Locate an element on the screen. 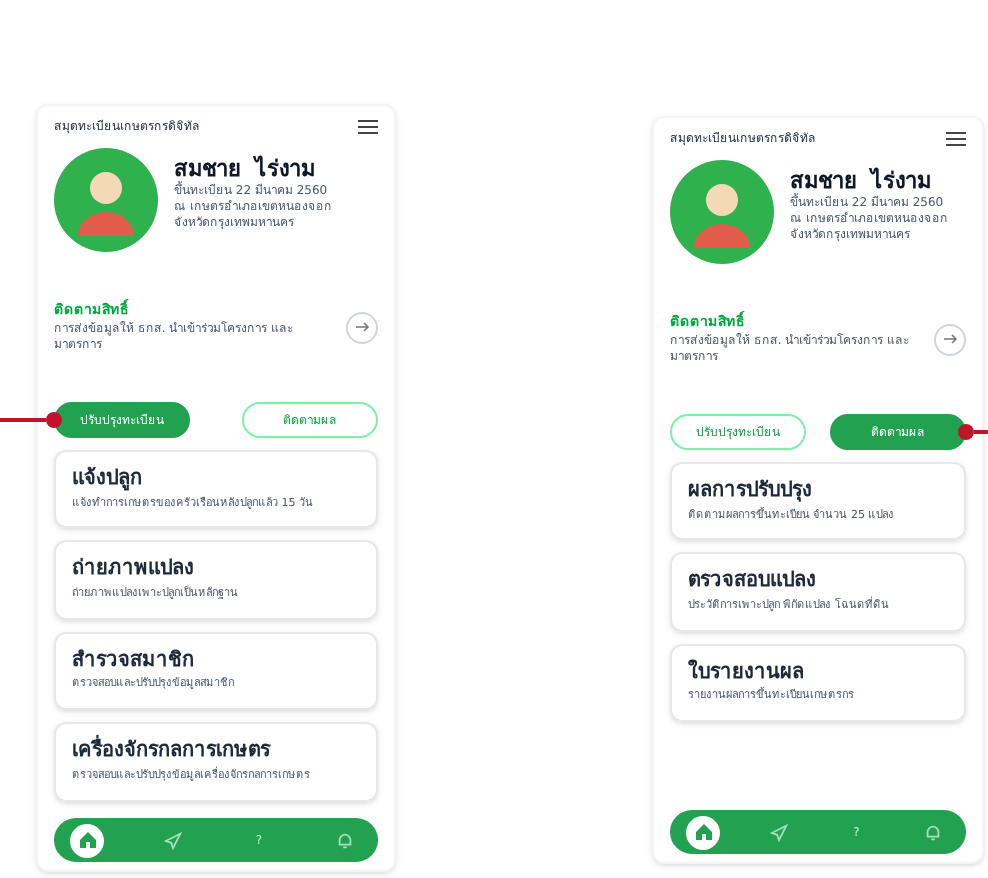 This screenshot has height=878, width=988. card-title: เครื่องจักรกลการเกษตร is located at coordinates (216, 753).